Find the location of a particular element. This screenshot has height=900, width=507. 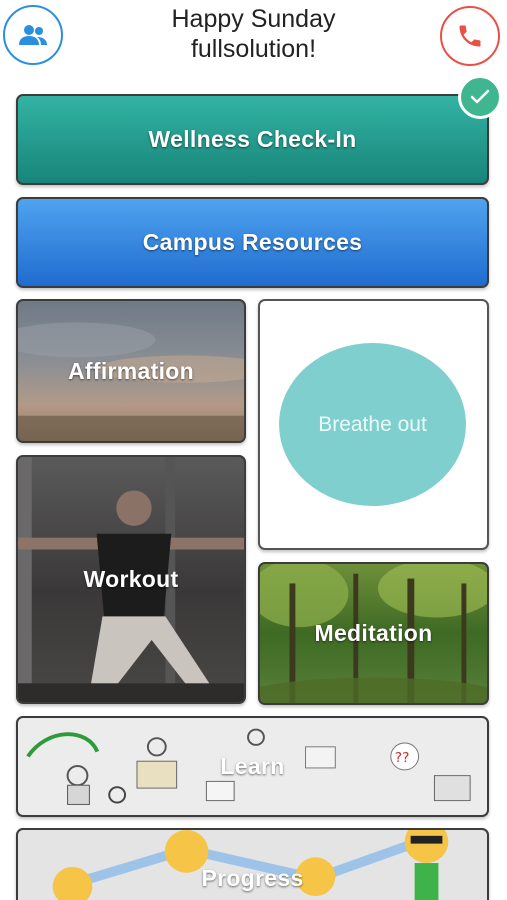

breathe-circle: Breathe out is located at coordinates (372, 424).